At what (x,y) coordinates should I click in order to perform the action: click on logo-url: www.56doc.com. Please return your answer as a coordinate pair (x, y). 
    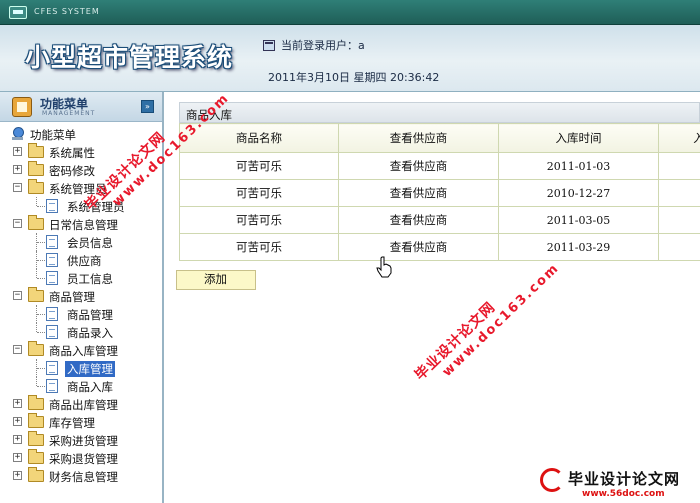
    Looking at the image, I should click on (623, 494).